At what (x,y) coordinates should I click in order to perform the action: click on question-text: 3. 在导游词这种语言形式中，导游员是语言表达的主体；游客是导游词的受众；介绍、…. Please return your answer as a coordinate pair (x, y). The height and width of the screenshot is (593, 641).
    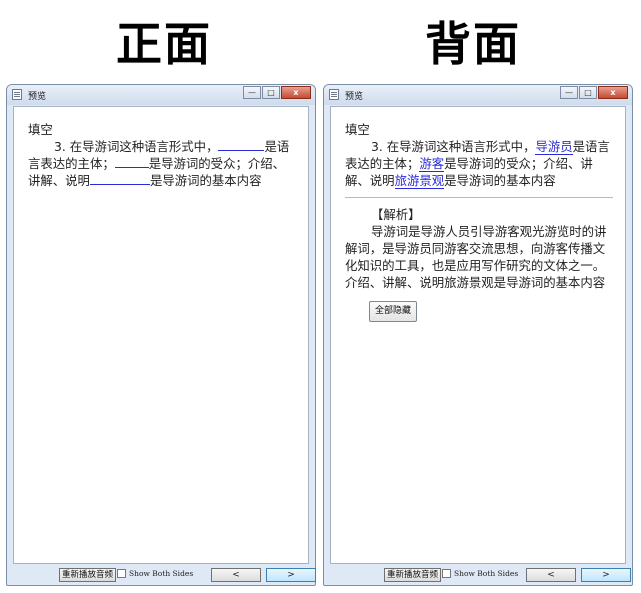
    Looking at the image, I should click on (479, 163).